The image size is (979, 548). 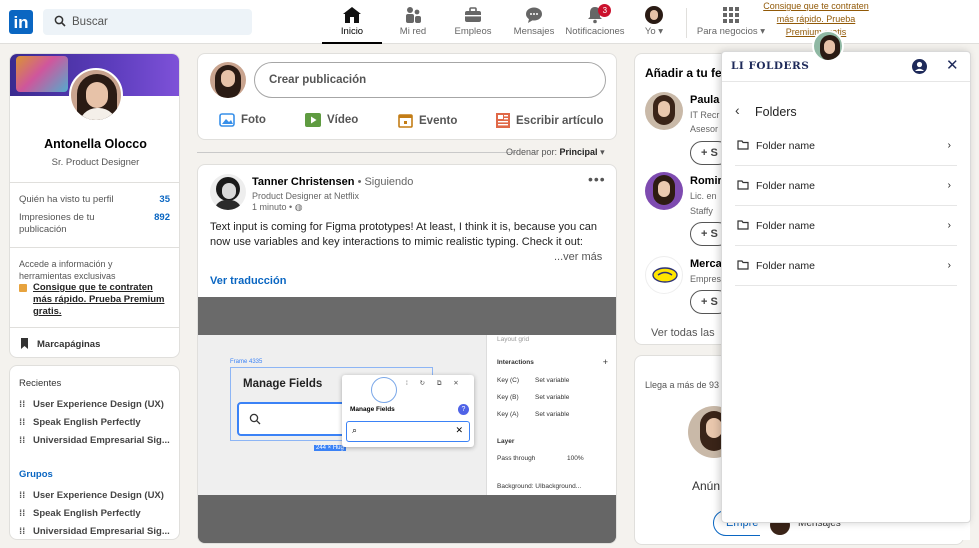 What do you see at coordinates (706, 264) in the screenshot?
I see `suggestion-name: Merca` at bounding box center [706, 264].